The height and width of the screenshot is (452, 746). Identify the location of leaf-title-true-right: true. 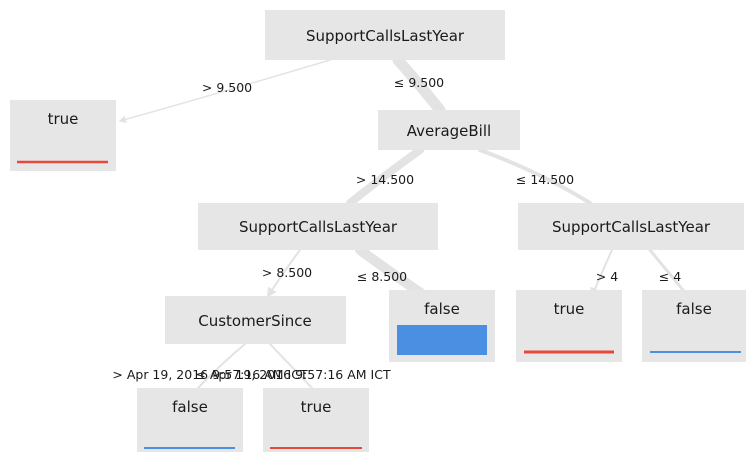
(569, 309).